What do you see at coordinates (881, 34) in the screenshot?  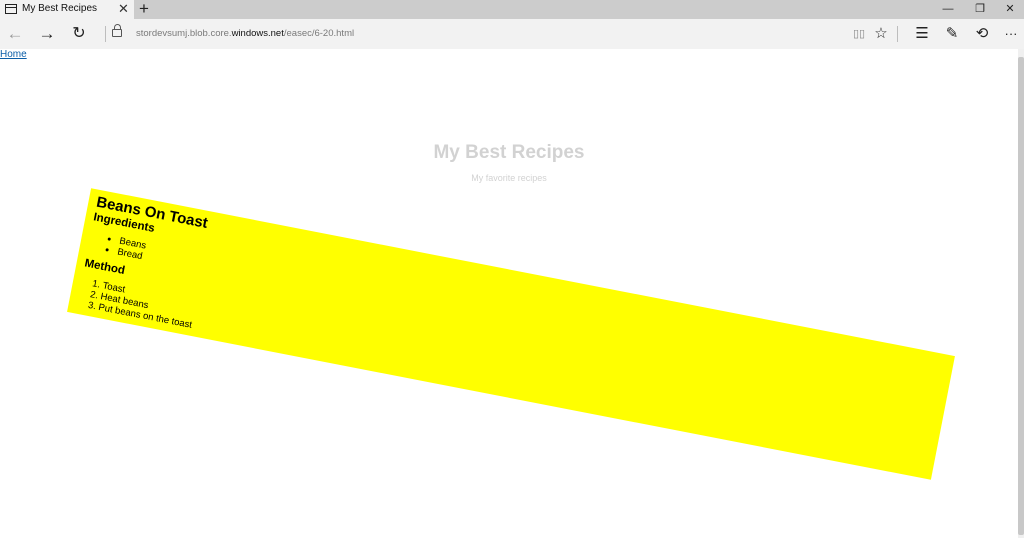 I see `favorite-star-icon: ☆` at bounding box center [881, 34].